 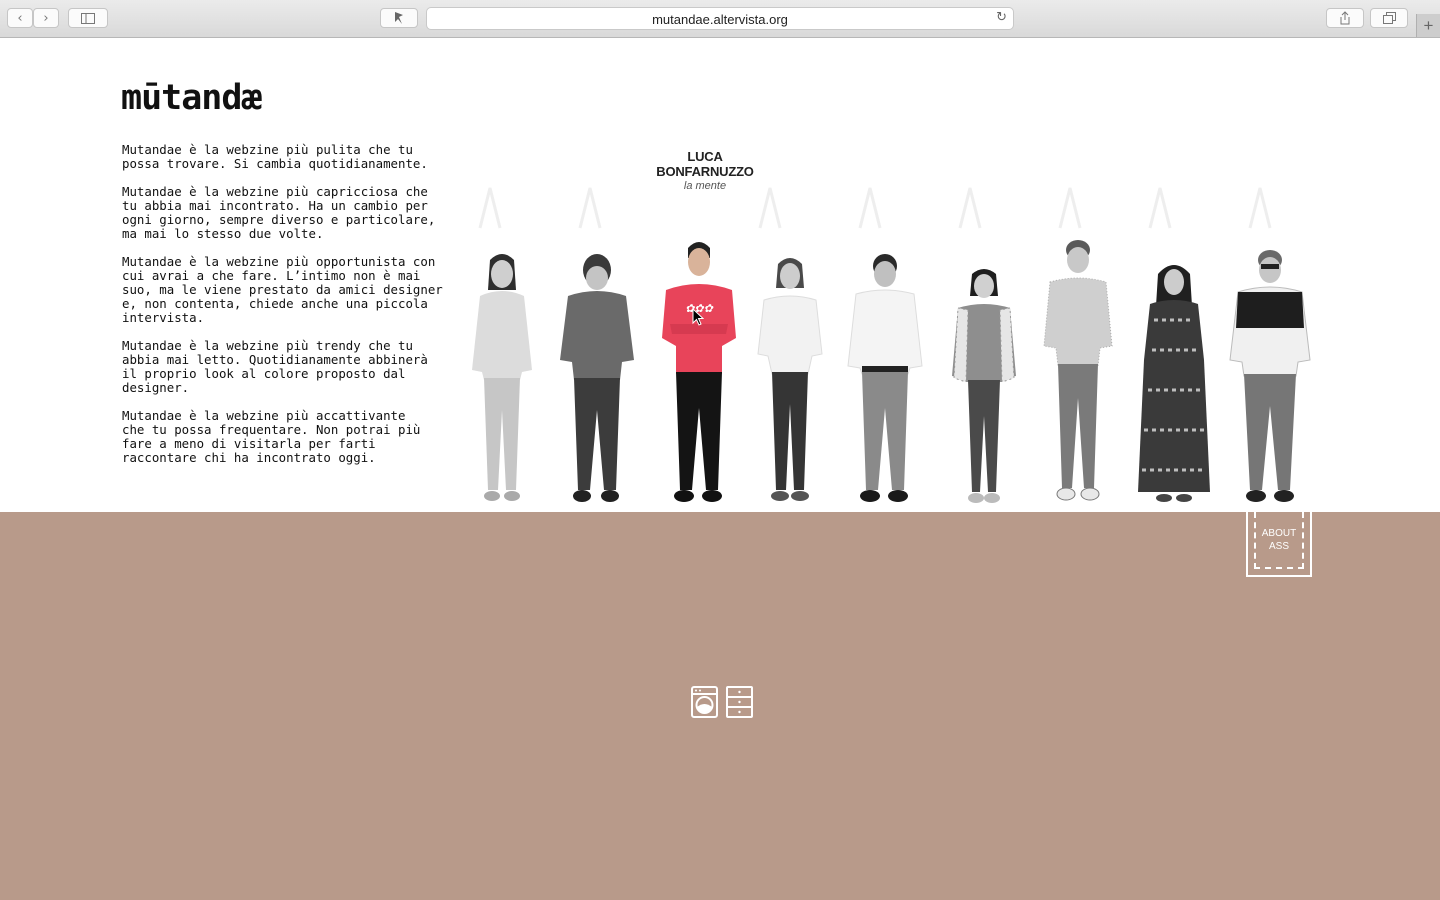 I want to click on site-favicon-button, so click(x=399, y=18).